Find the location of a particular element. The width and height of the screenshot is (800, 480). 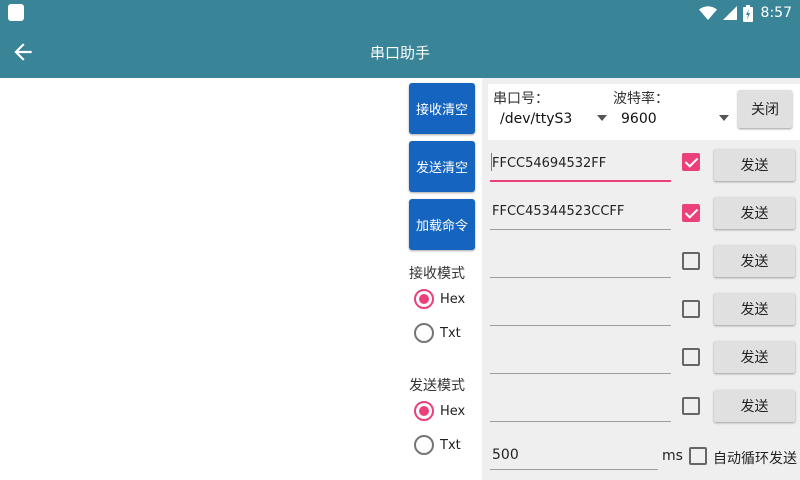

auto-send-checkbox is located at coordinates (698, 456).